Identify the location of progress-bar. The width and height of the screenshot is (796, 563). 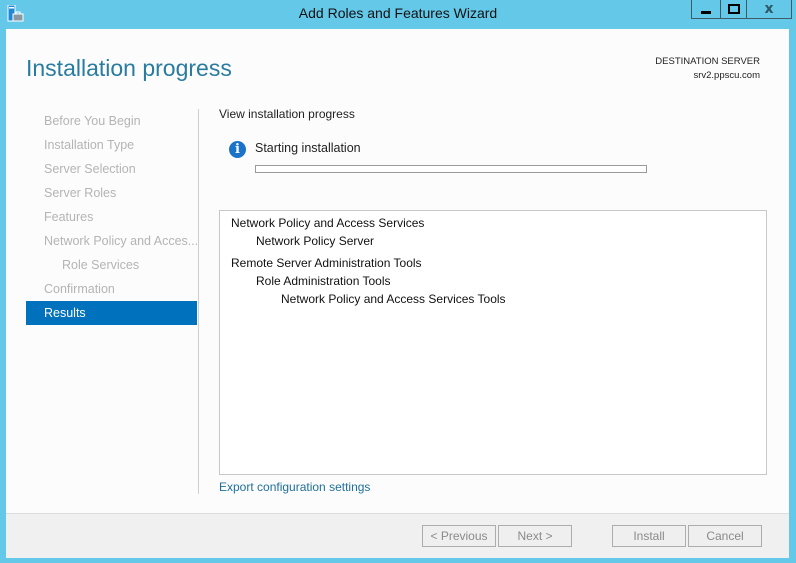
(451, 169).